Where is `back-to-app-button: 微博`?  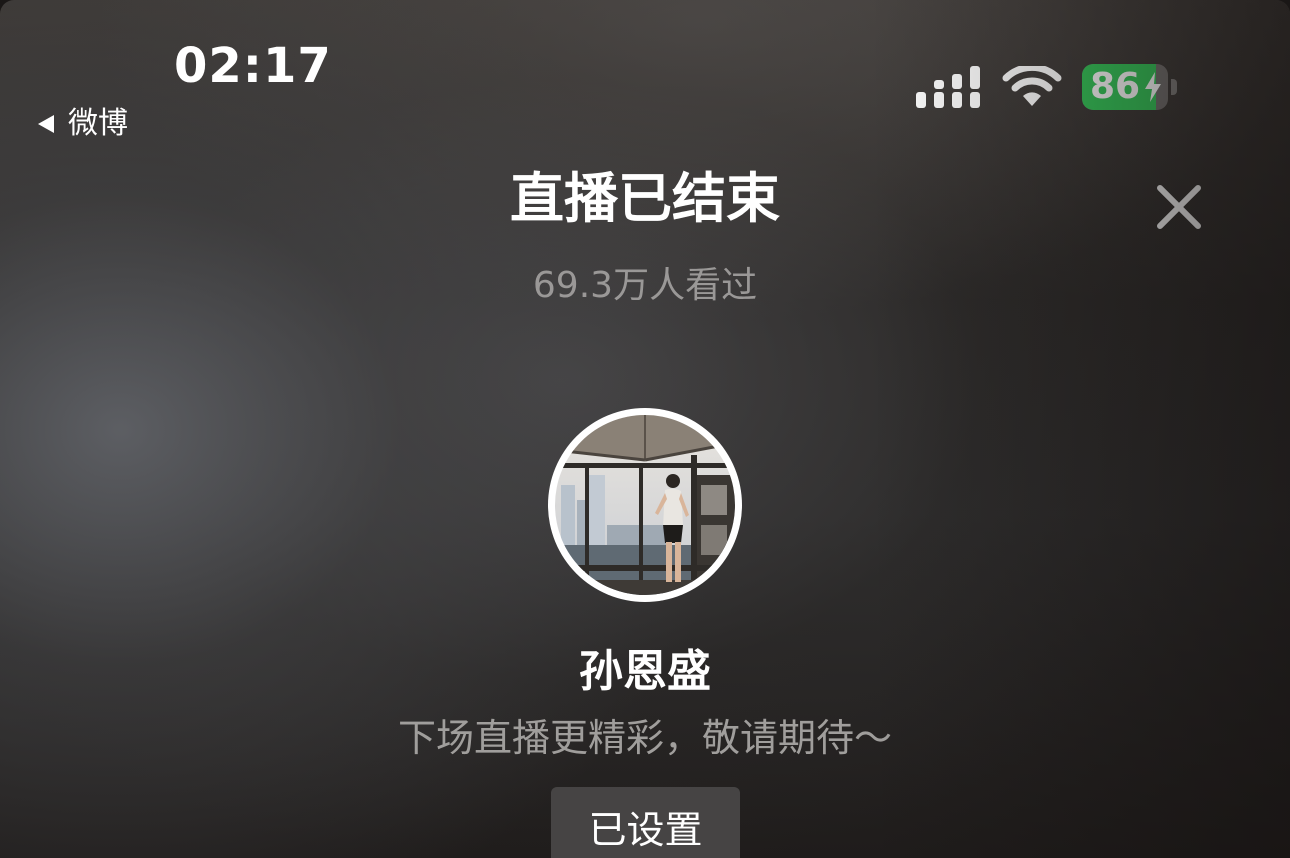 back-to-app-button: 微博 is located at coordinates (83, 124).